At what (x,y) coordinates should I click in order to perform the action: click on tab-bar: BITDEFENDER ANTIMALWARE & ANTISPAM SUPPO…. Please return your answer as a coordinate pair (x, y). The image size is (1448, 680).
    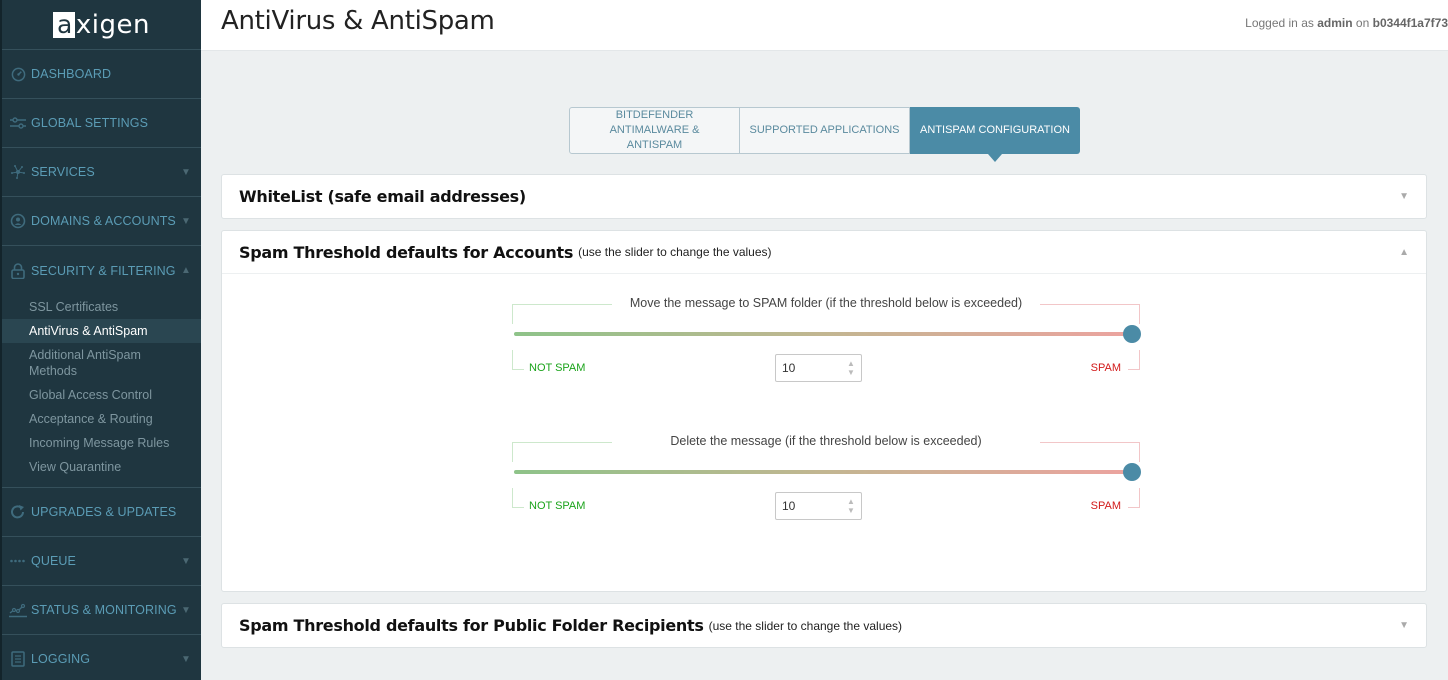
    Looking at the image, I should click on (824, 134).